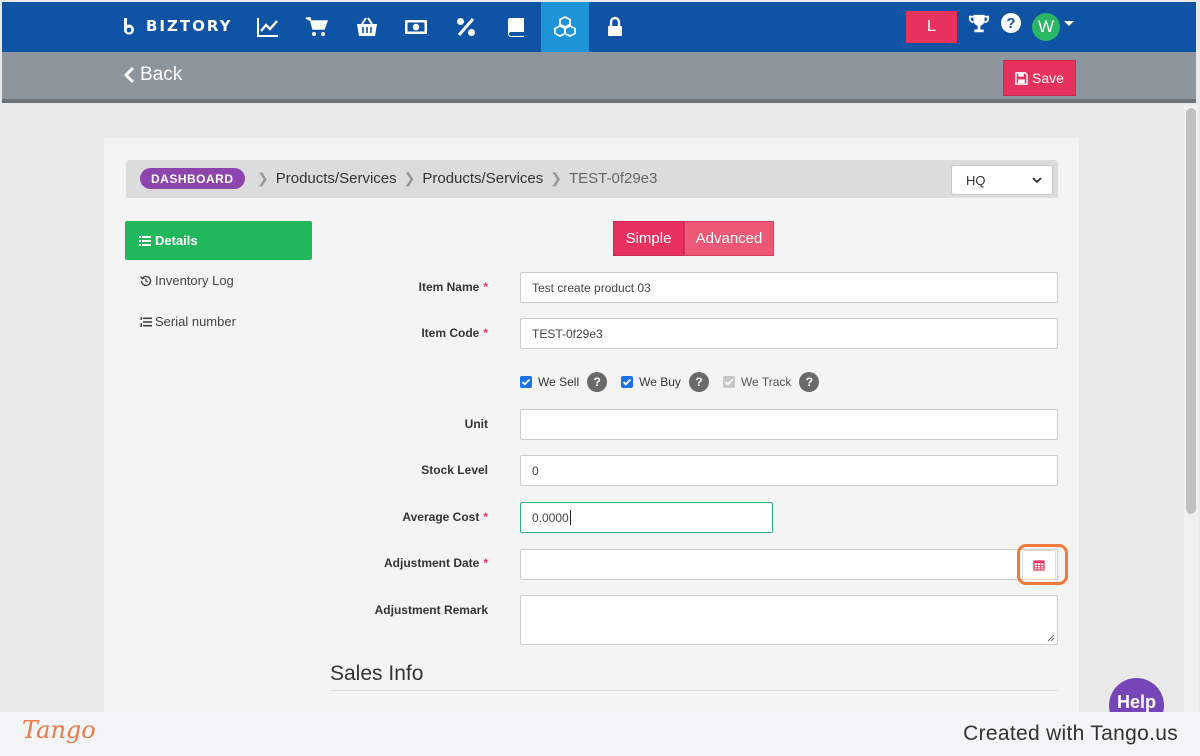 This screenshot has width=1200, height=756. What do you see at coordinates (600, 734) in the screenshot?
I see `tango-footer: Tango Created with Tango.us` at bounding box center [600, 734].